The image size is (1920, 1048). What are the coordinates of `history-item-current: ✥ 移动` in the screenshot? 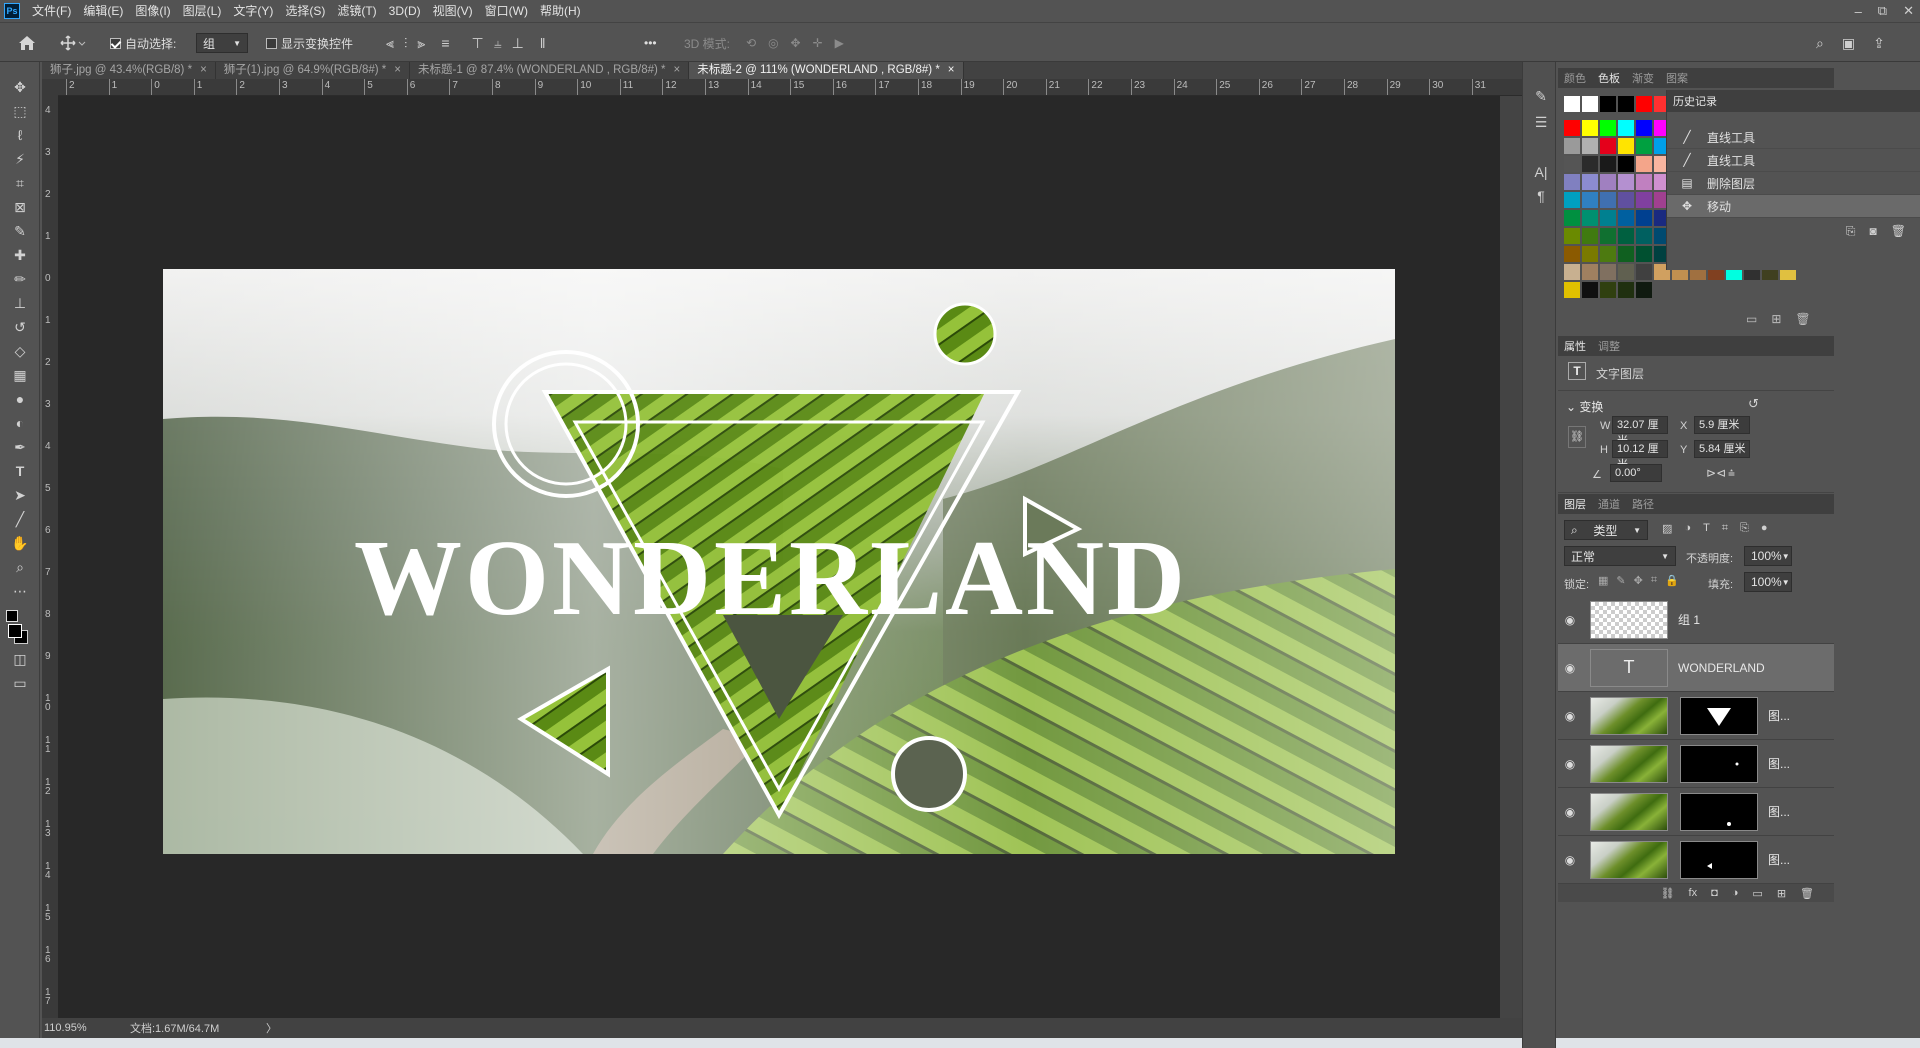 It's located at (1793, 206).